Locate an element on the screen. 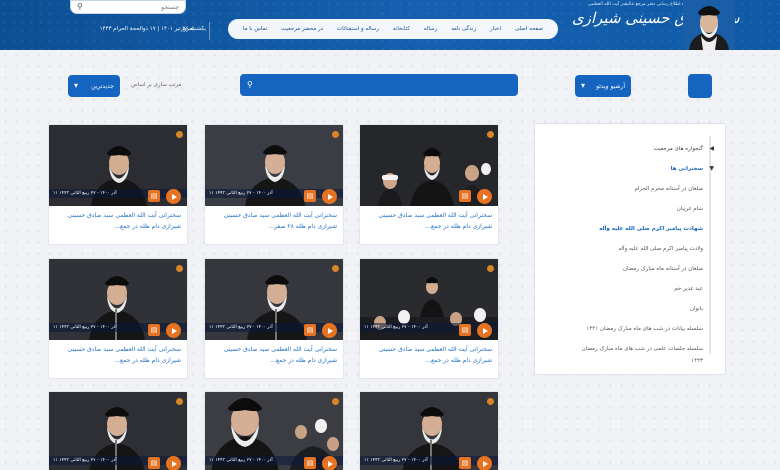 The height and width of the screenshot is (470, 780). header-search-input is located at coordinates (139, 7).